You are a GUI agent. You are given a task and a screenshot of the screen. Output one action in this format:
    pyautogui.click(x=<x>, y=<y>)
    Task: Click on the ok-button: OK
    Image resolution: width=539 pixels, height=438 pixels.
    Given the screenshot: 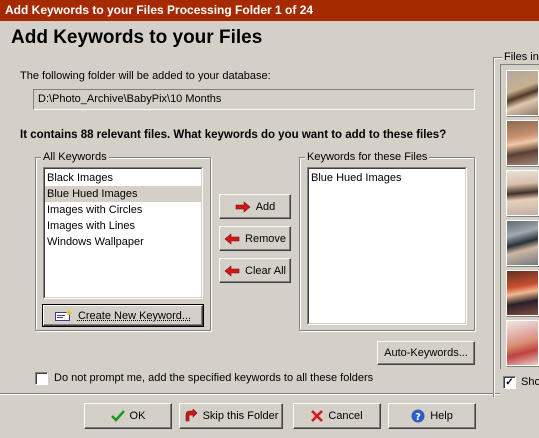 What is the action you would take?
    pyautogui.click(x=128, y=416)
    